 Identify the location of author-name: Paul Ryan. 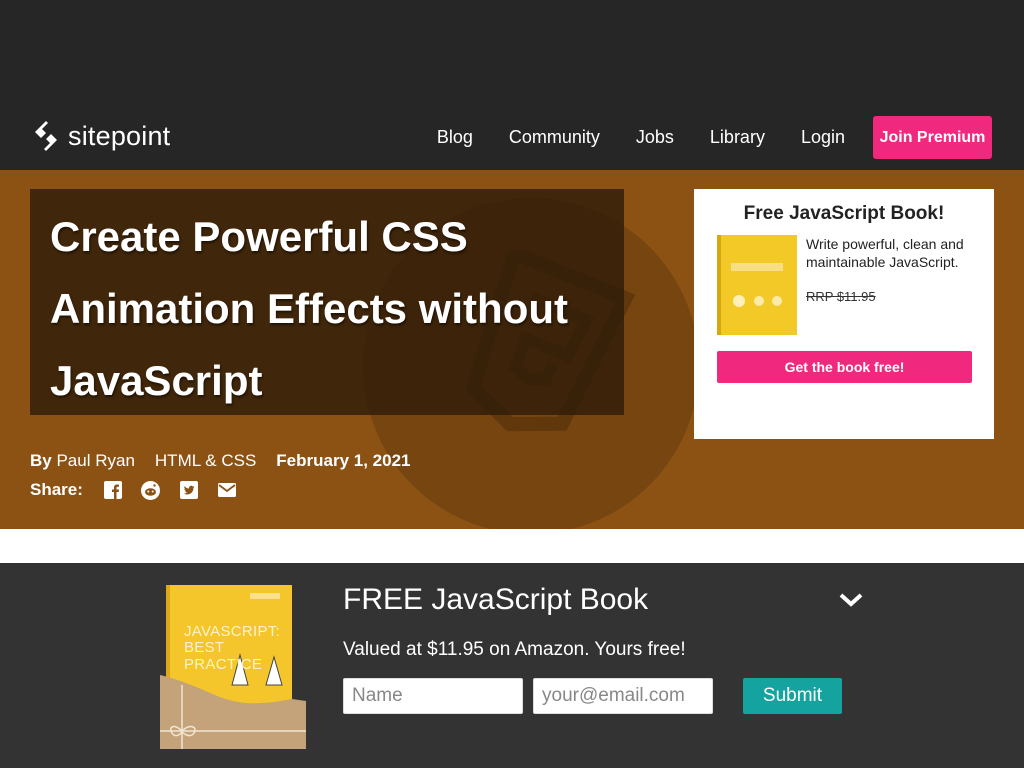
(95, 460).